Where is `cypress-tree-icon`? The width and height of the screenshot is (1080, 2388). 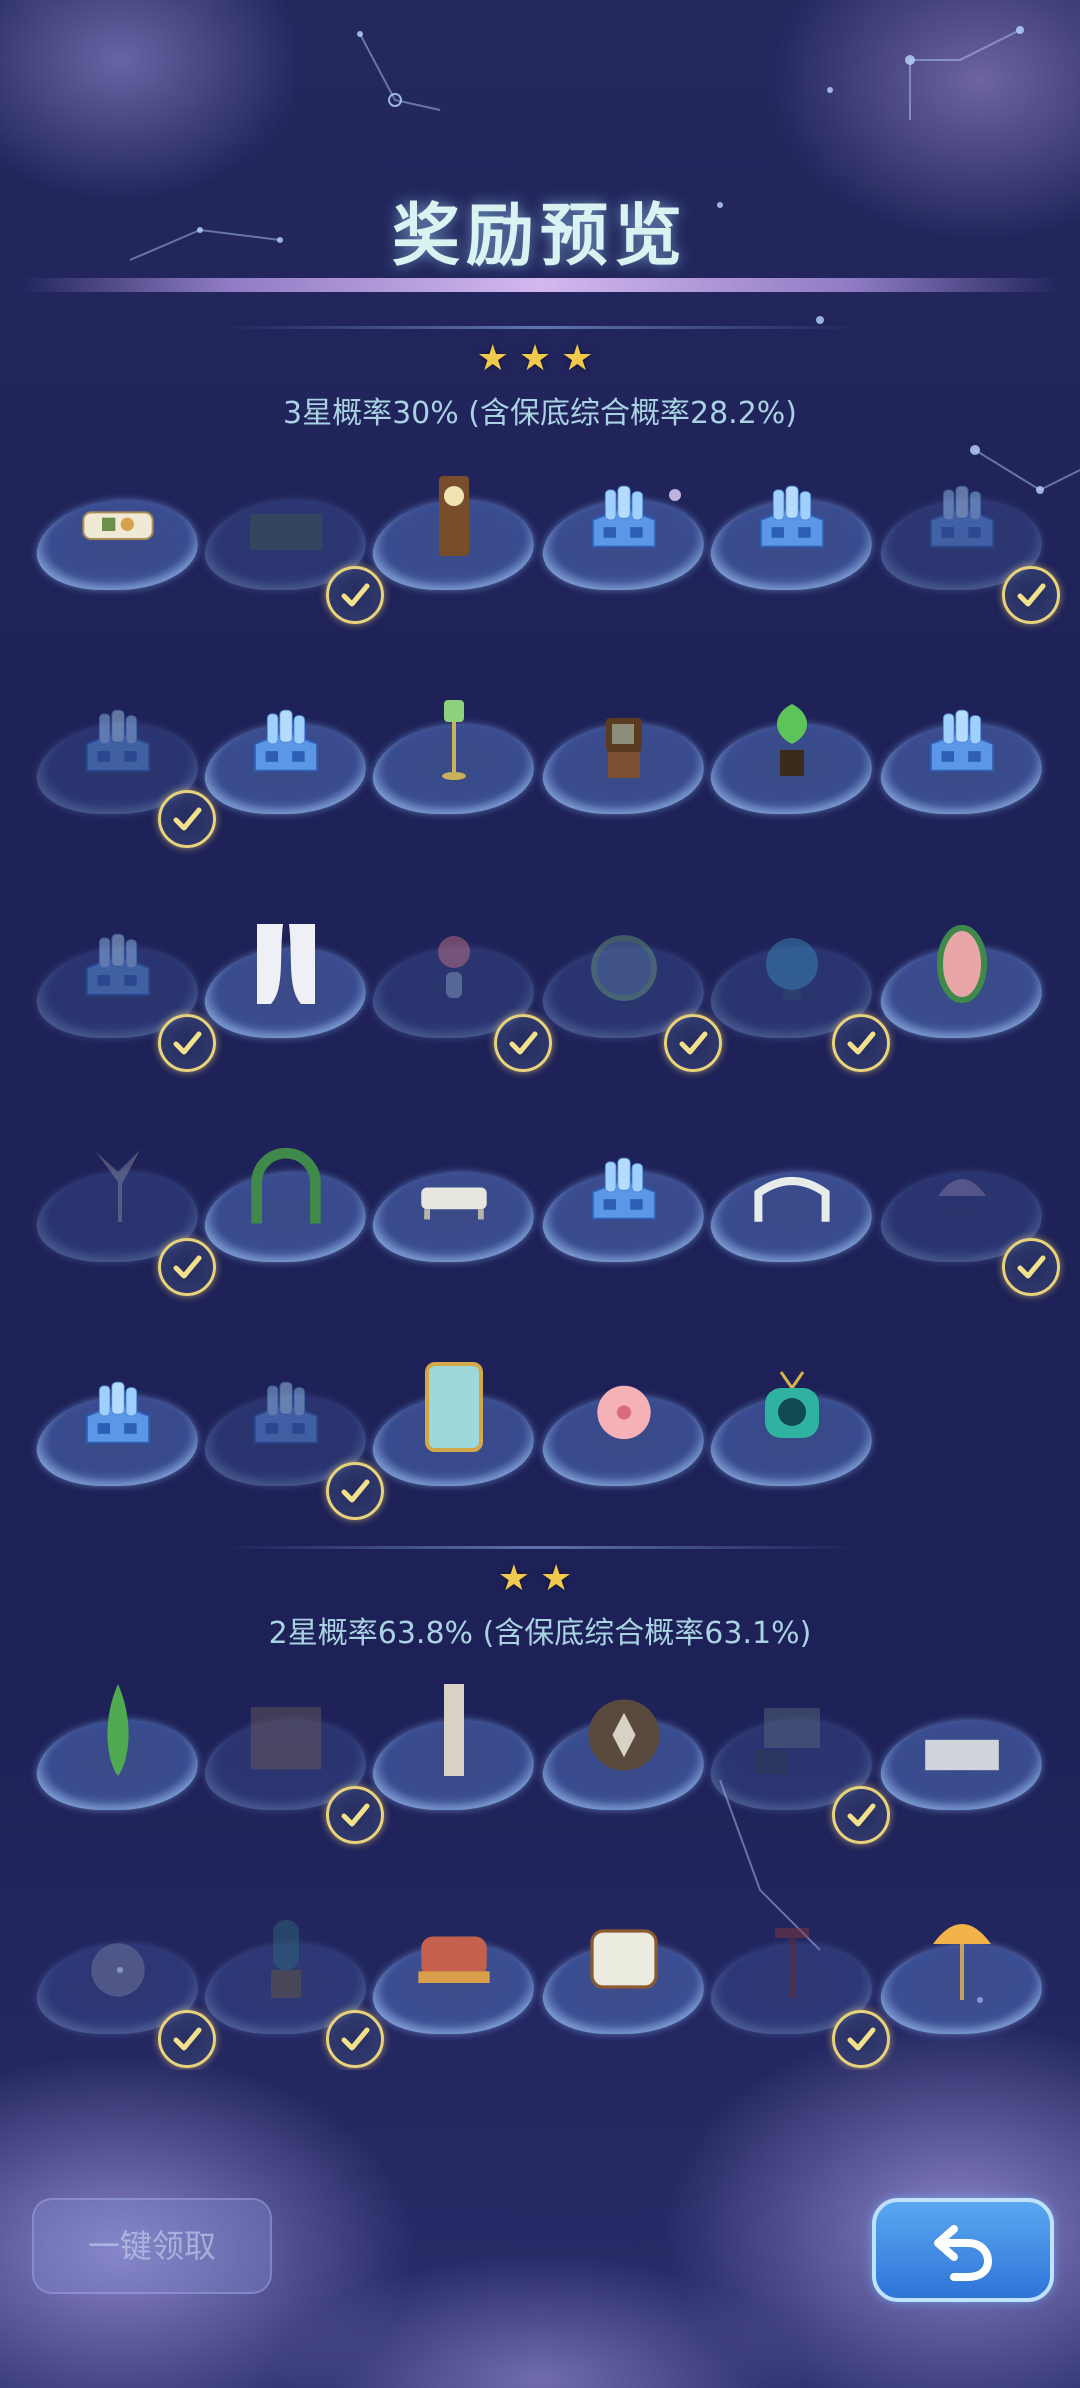
cypress-tree-icon is located at coordinates (118, 1732).